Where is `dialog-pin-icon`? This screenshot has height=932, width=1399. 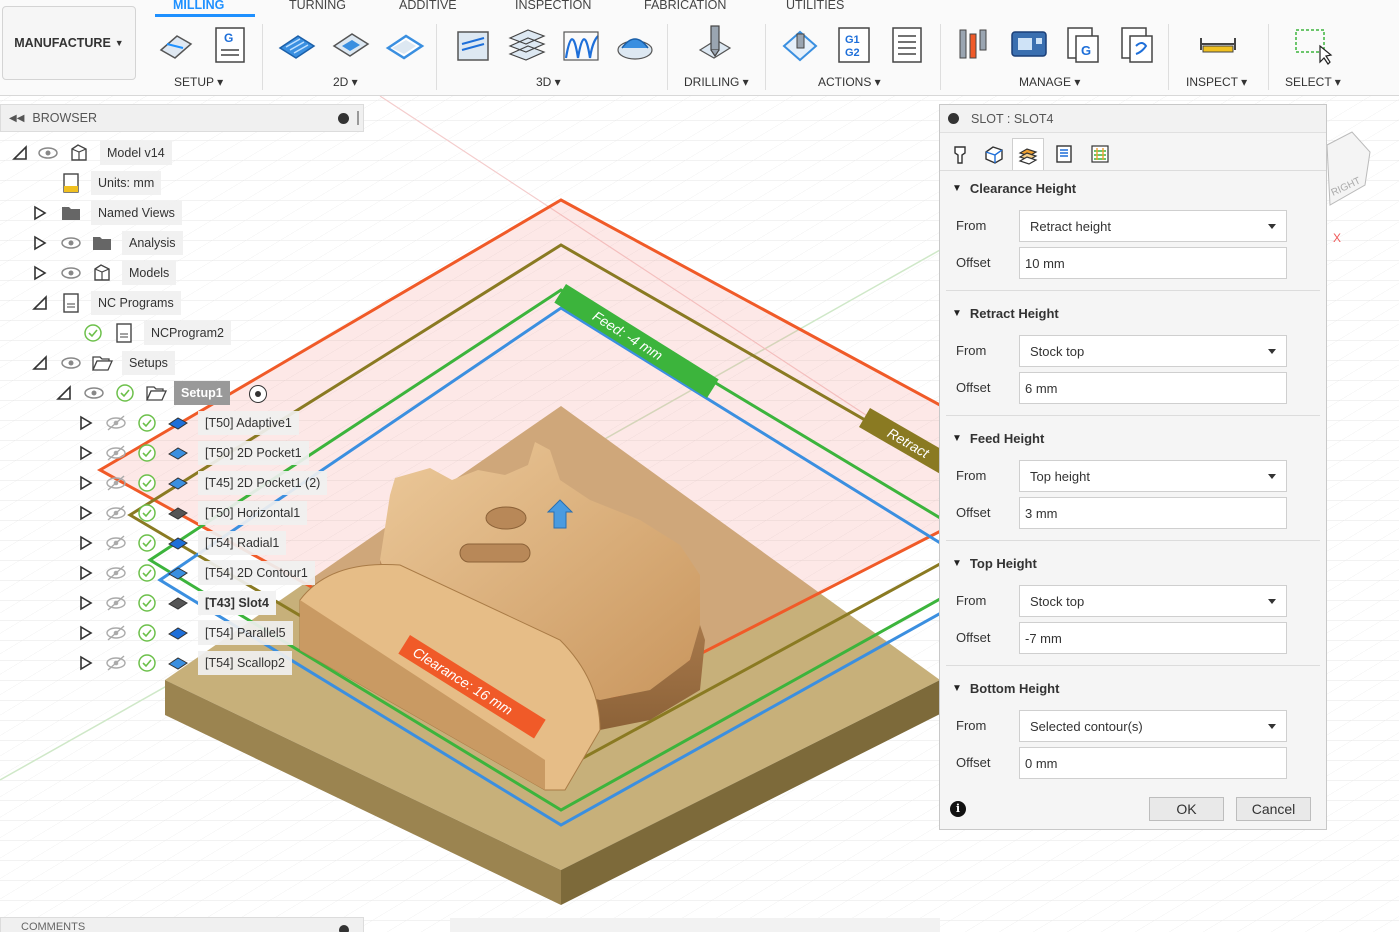
dialog-pin-icon is located at coordinates (953, 118).